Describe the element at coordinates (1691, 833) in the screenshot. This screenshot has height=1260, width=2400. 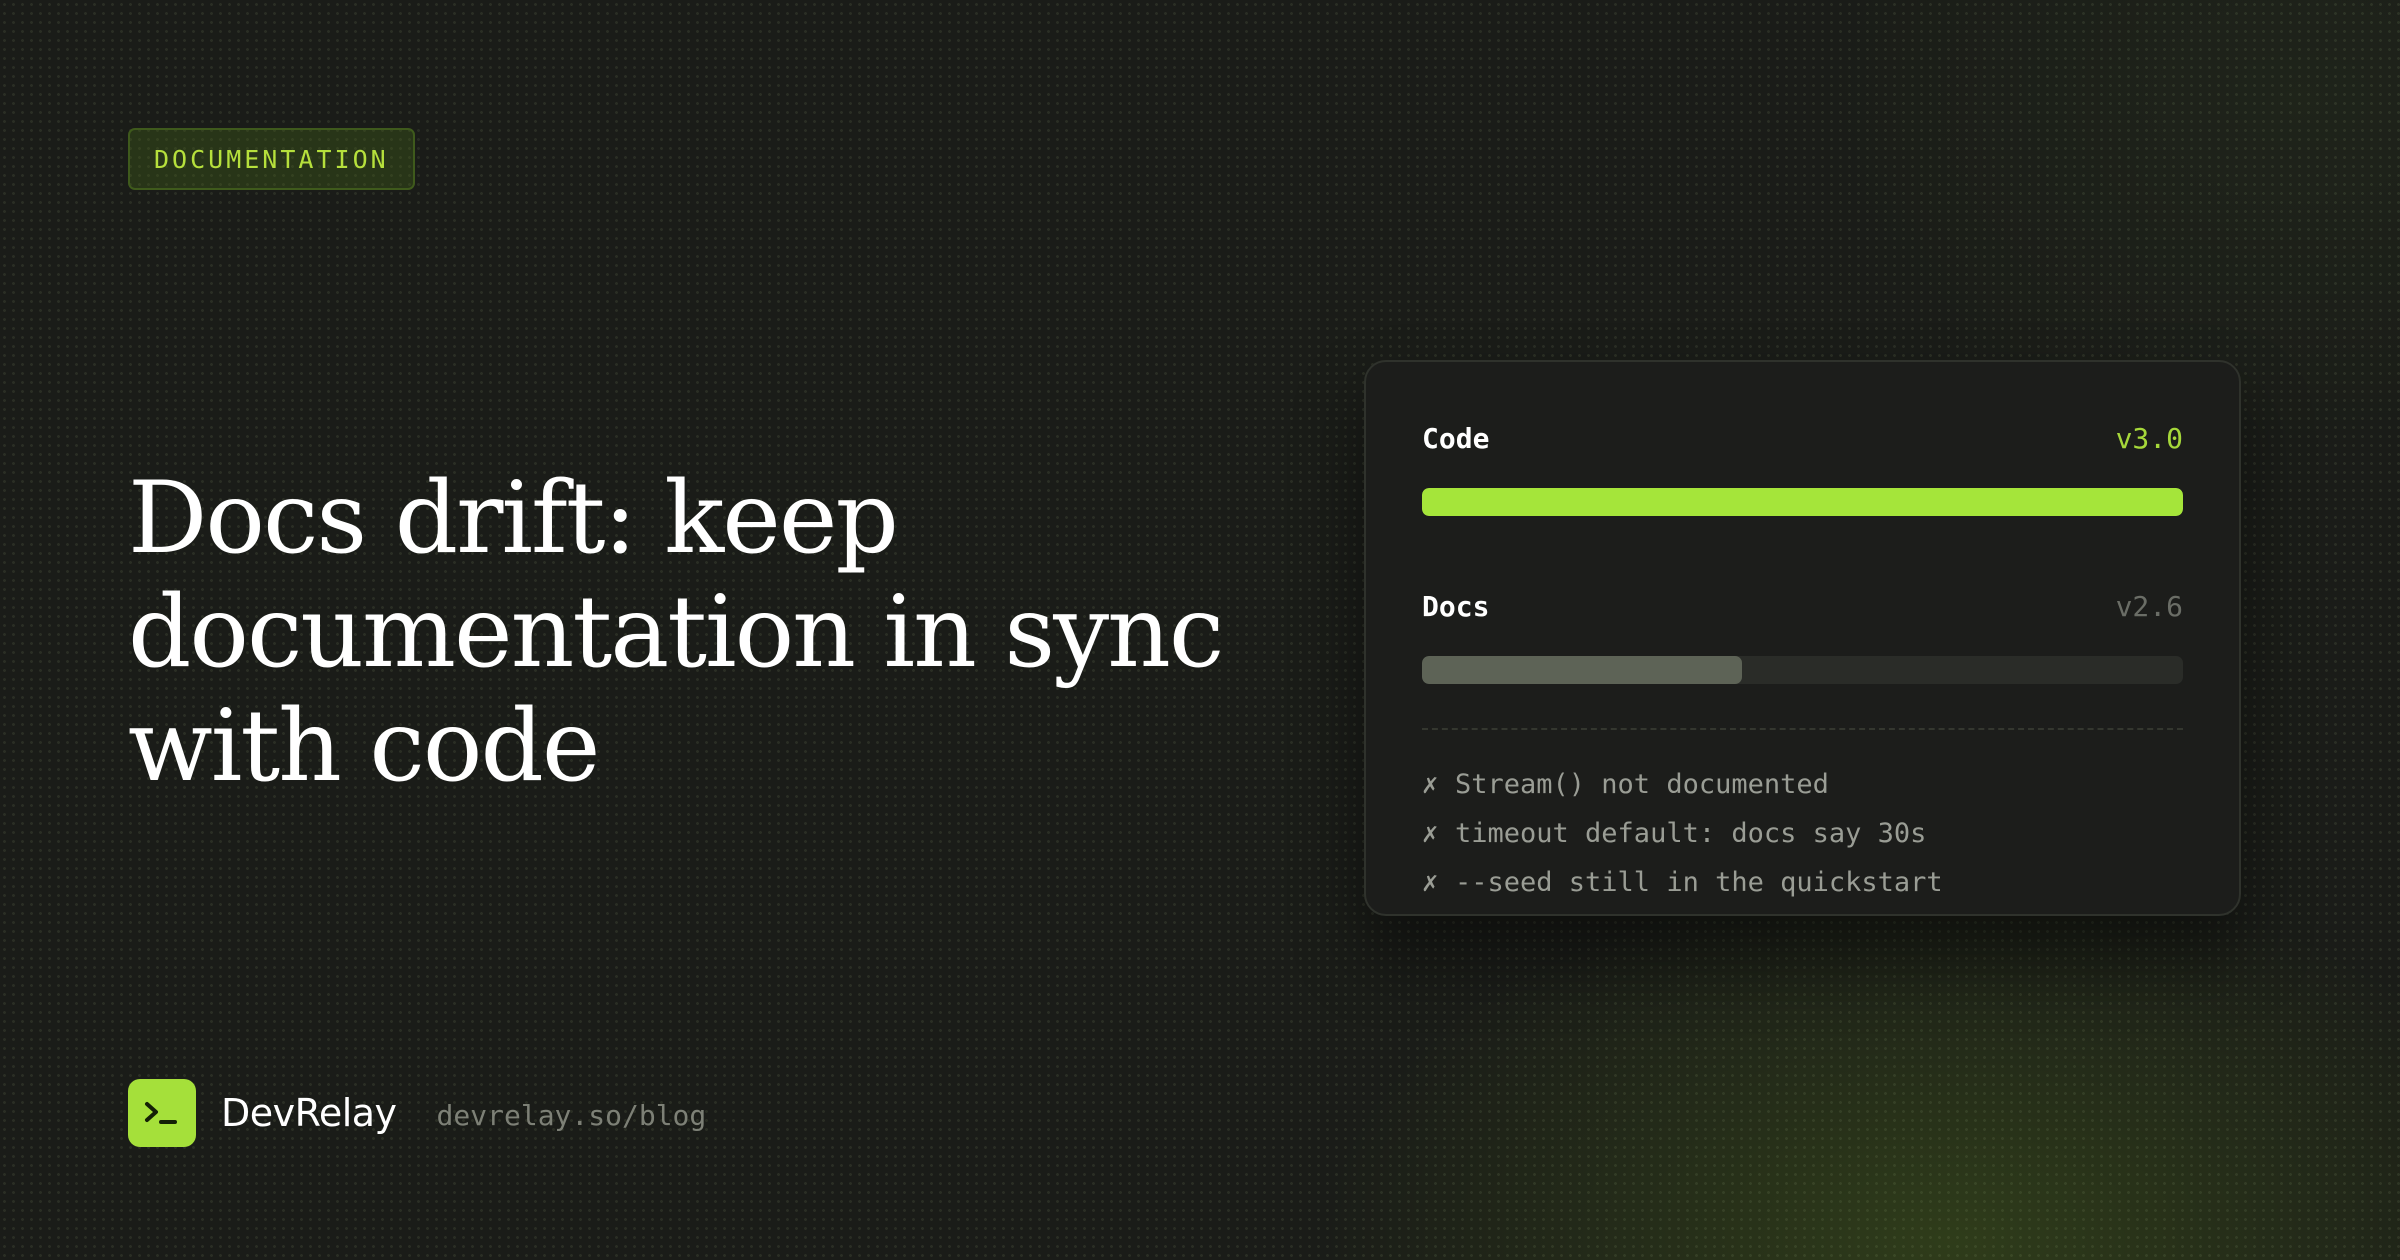
I see `issue-text: timeout default: docs say 30s` at that location.